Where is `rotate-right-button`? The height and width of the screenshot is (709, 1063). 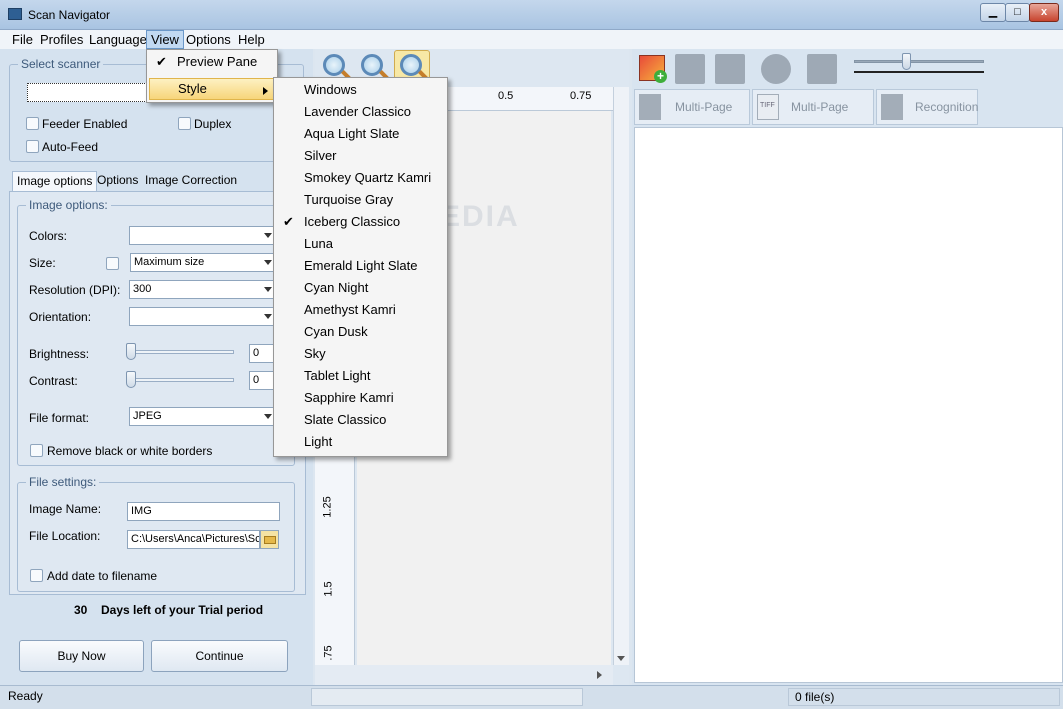 rotate-right-button is located at coordinates (730, 69).